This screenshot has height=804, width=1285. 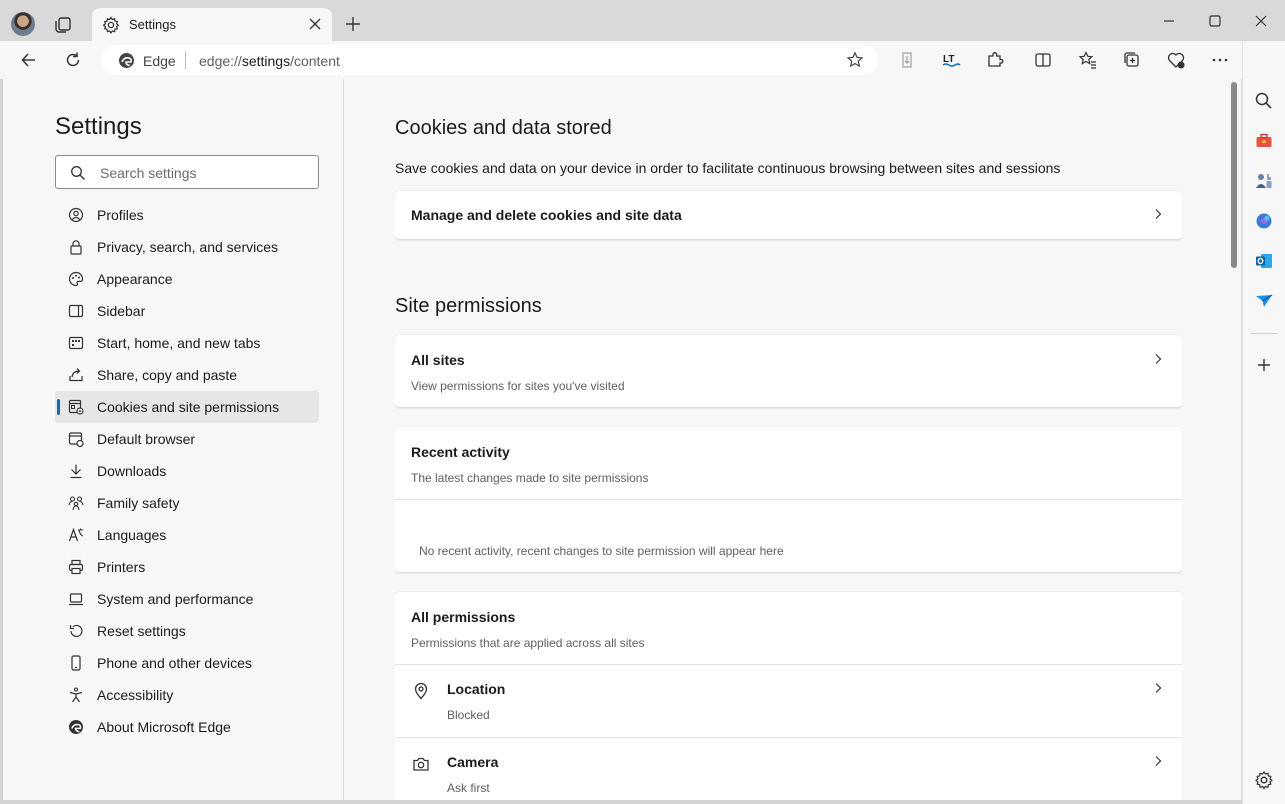 What do you see at coordinates (1264, 780) in the screenshot?
I see `settings-gear-icon` at bounding box center [1264, 780].